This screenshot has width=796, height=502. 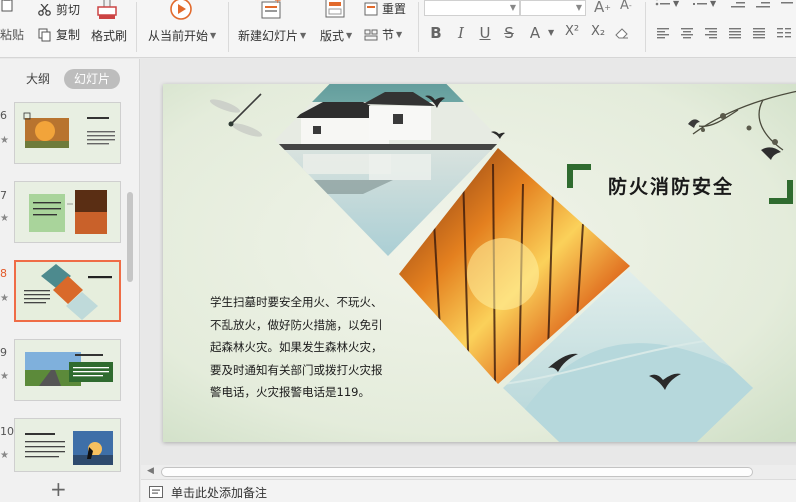 I want to click on subscript-button: X₂, so click(x=598, y=31).